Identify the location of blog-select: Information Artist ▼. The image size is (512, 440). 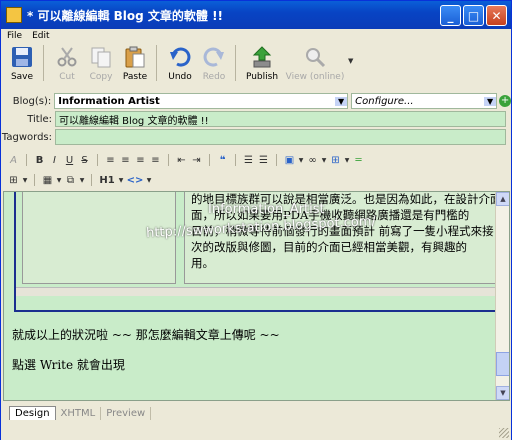
(201, 101).